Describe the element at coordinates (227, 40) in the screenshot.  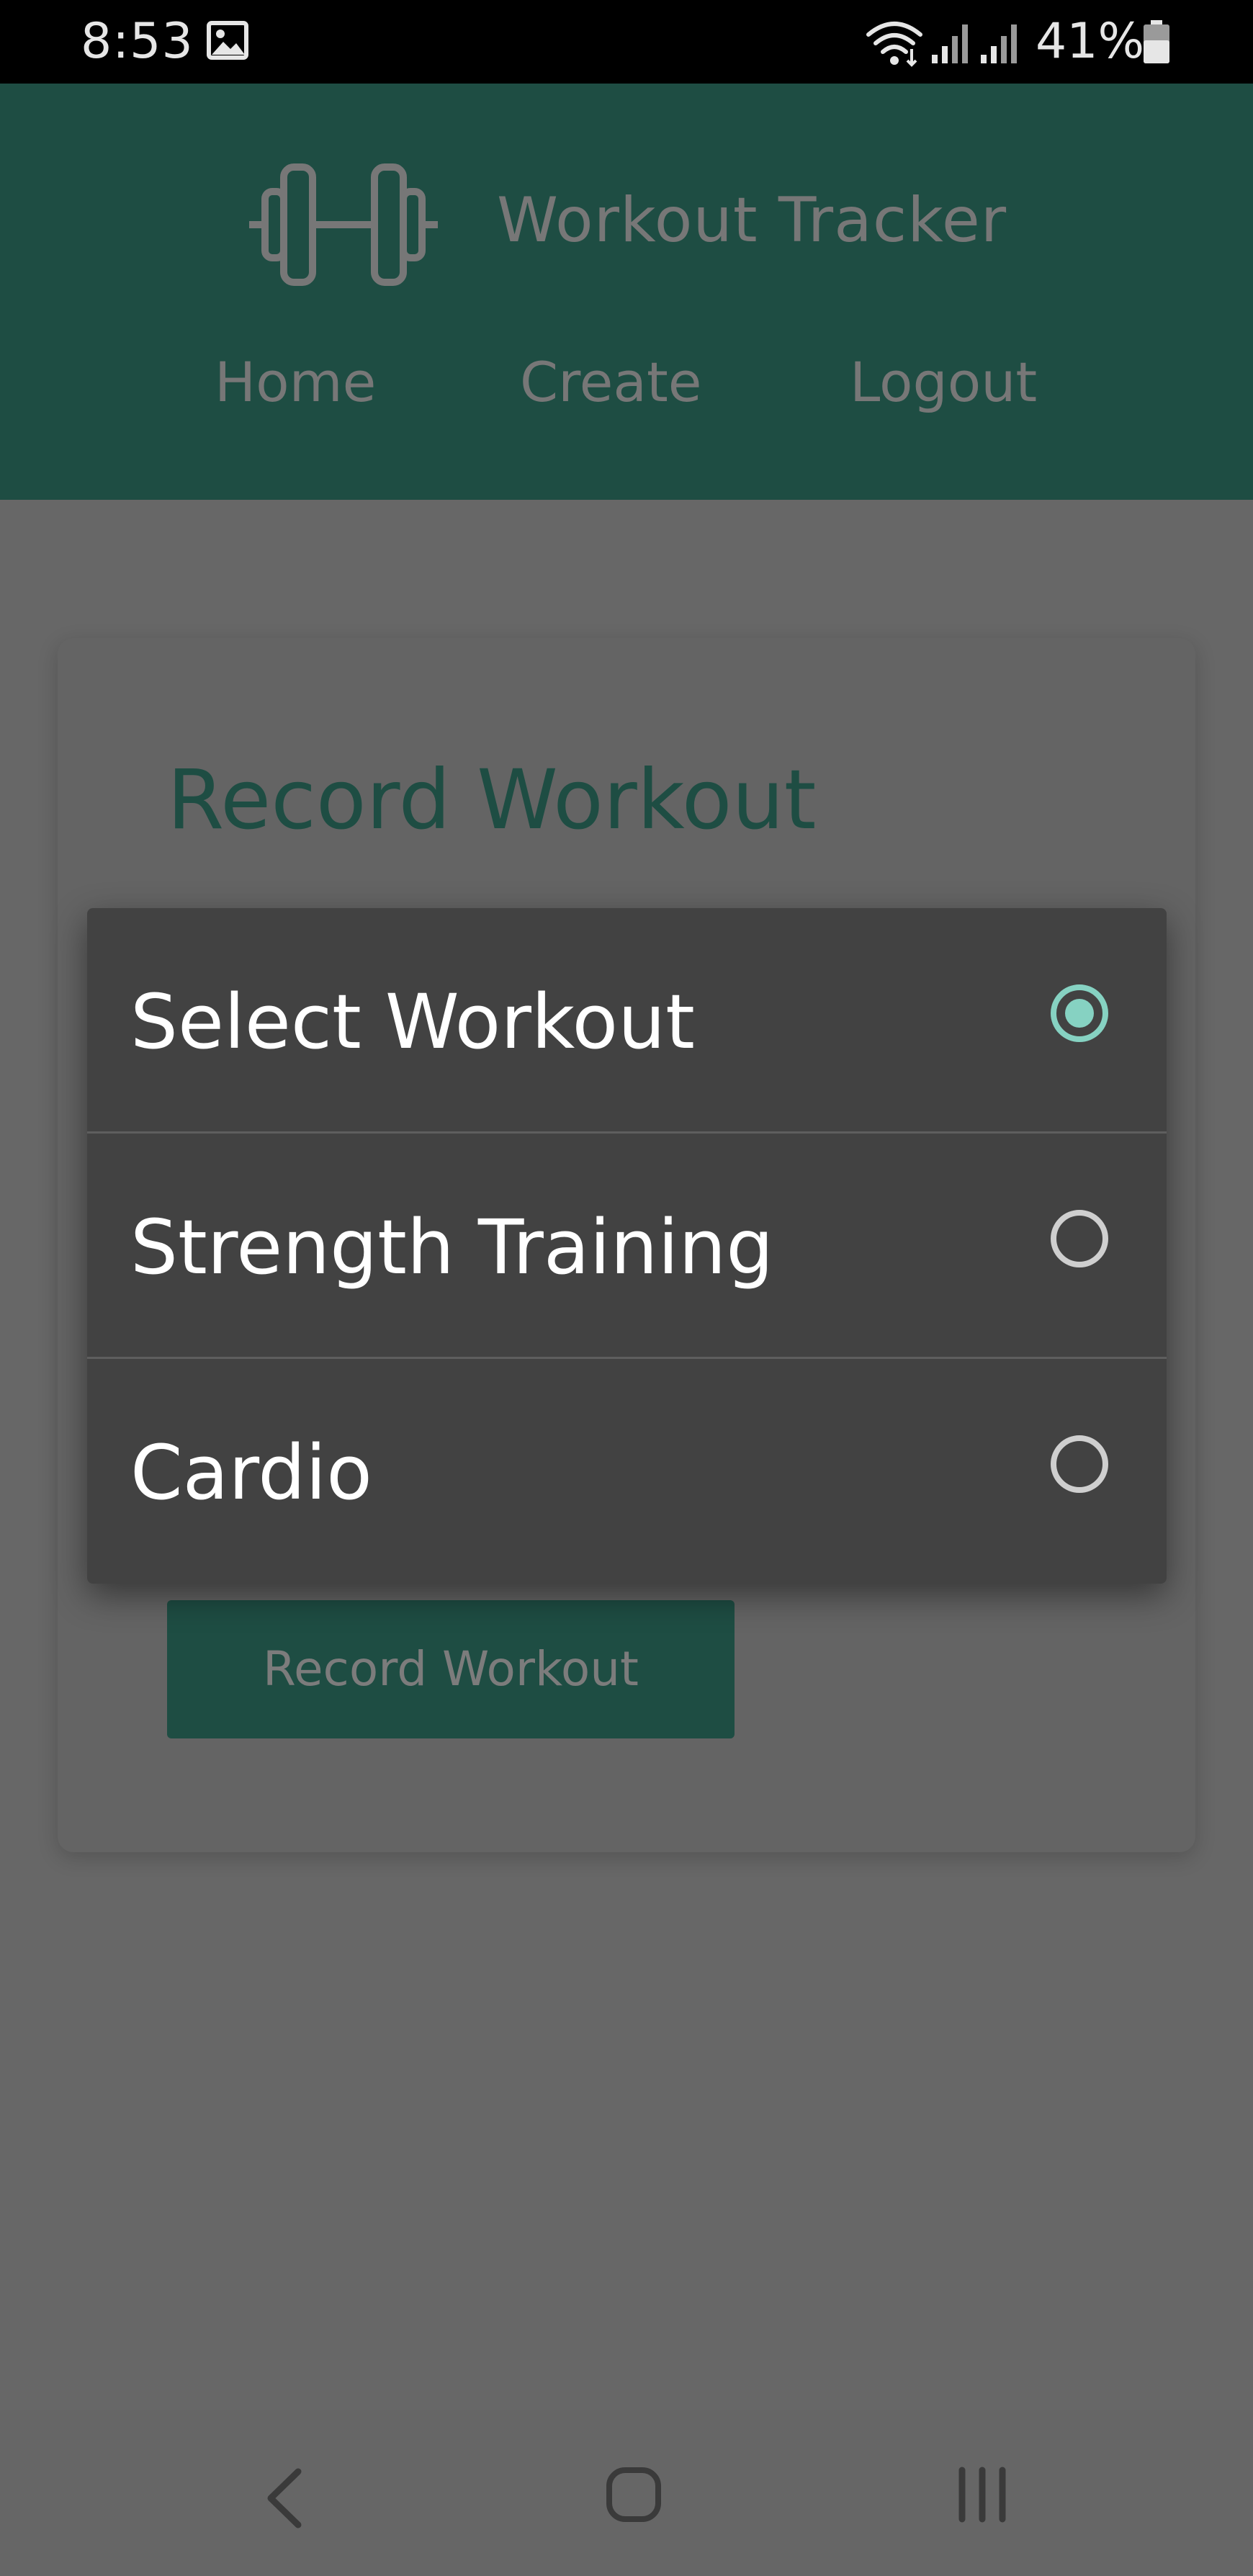
I see `image-icon` at that location.